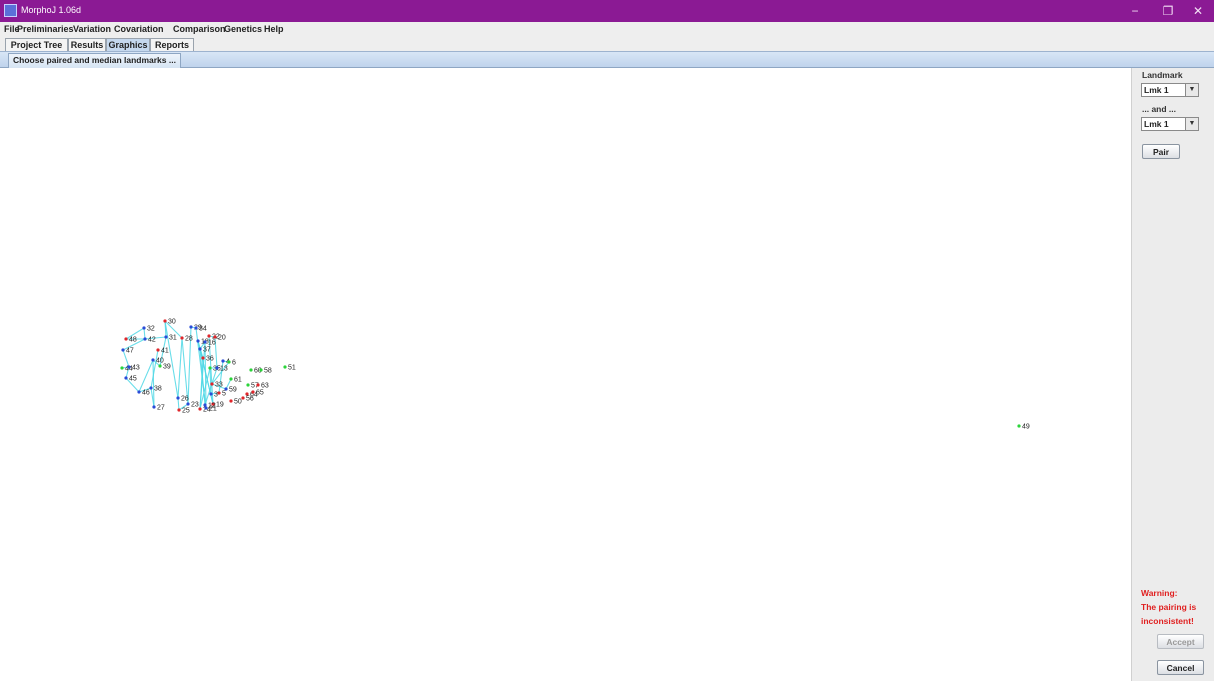 The image size is (1214, 681). Describe the element at coordinates (274, 29) in the screenshot. I see `menu-help: Help` at that location.